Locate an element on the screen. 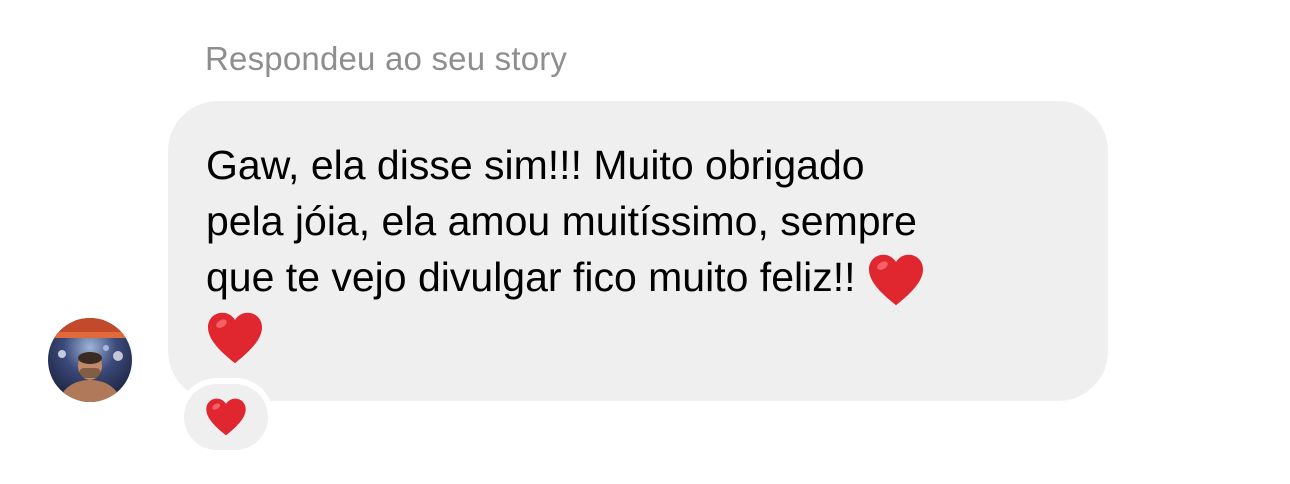 The height and width of the screenshot is (484, 1290). message-text-line: pela jóia, ela amou muitíssimo, sempre is located at coordinates (561, 221).